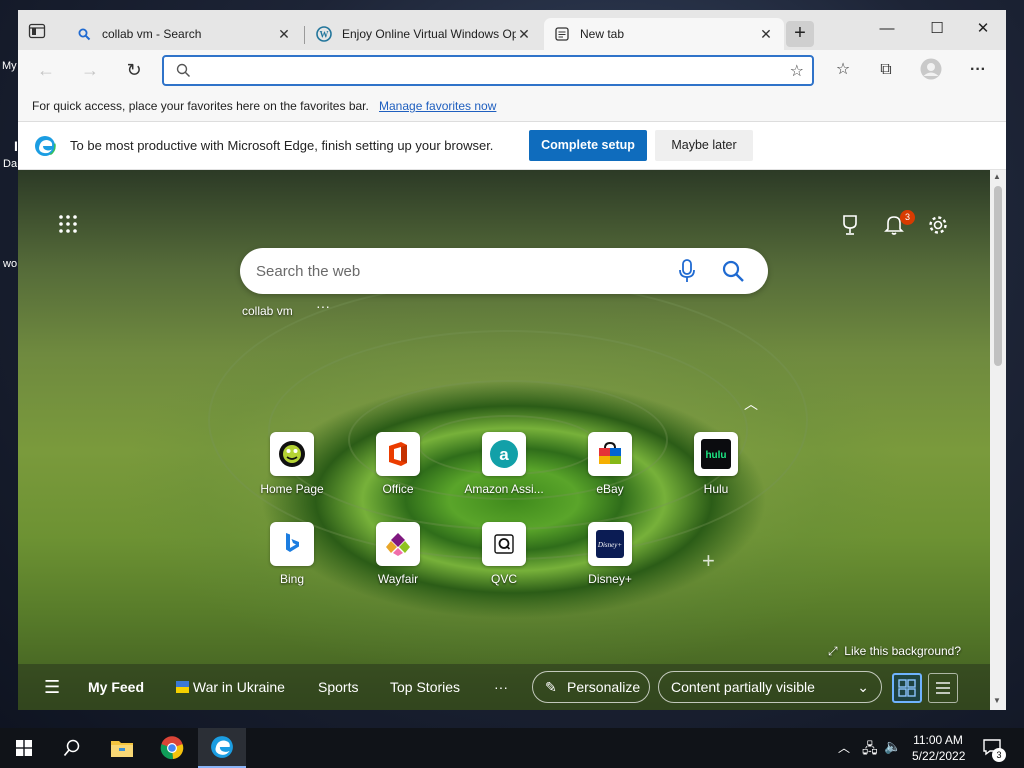 This screenshot has width=1024, height=768. Describe the element at coordinates (610, 554) in the screenshot. I see `quick-link-disney-plus: Disney+ Disney+` at that location.